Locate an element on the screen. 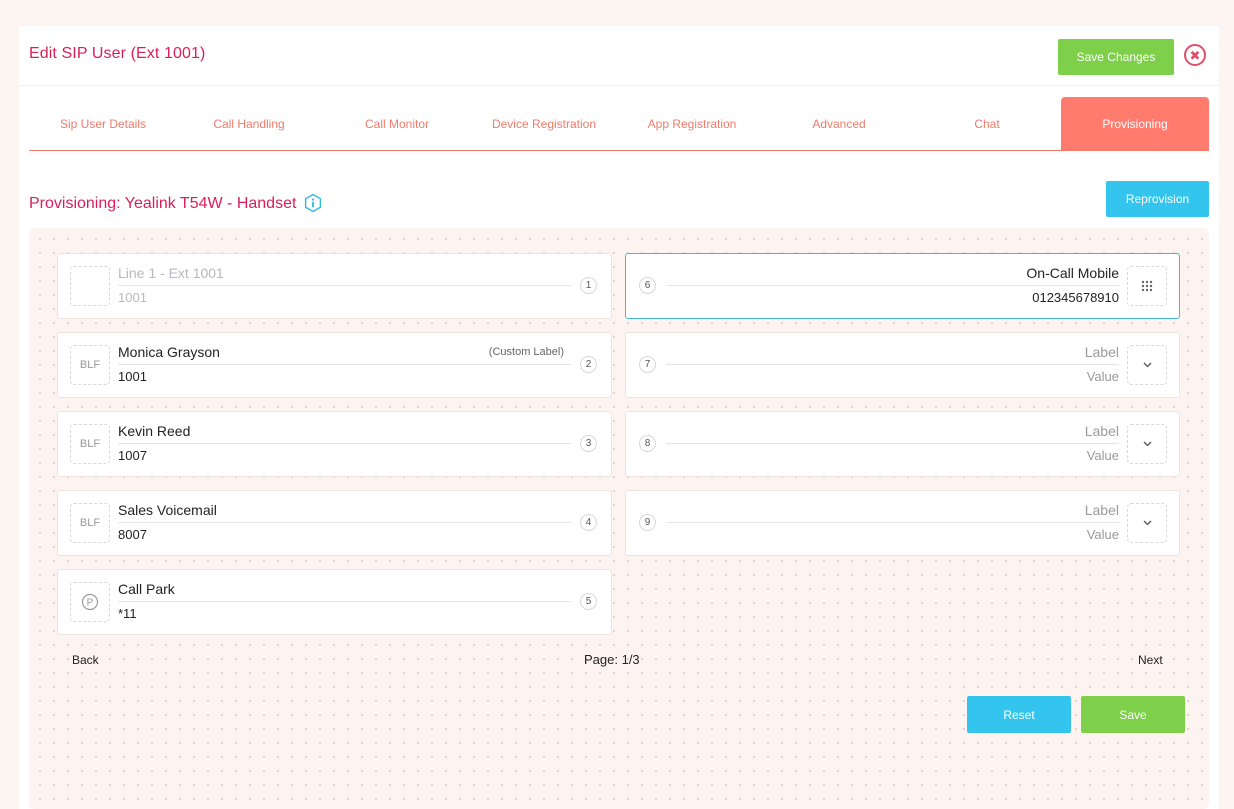 The width and height of the screenshot is (1234, 809). line-key-3: BLF Kevin Reed 1007 3 is located at coordinates (334, 444).